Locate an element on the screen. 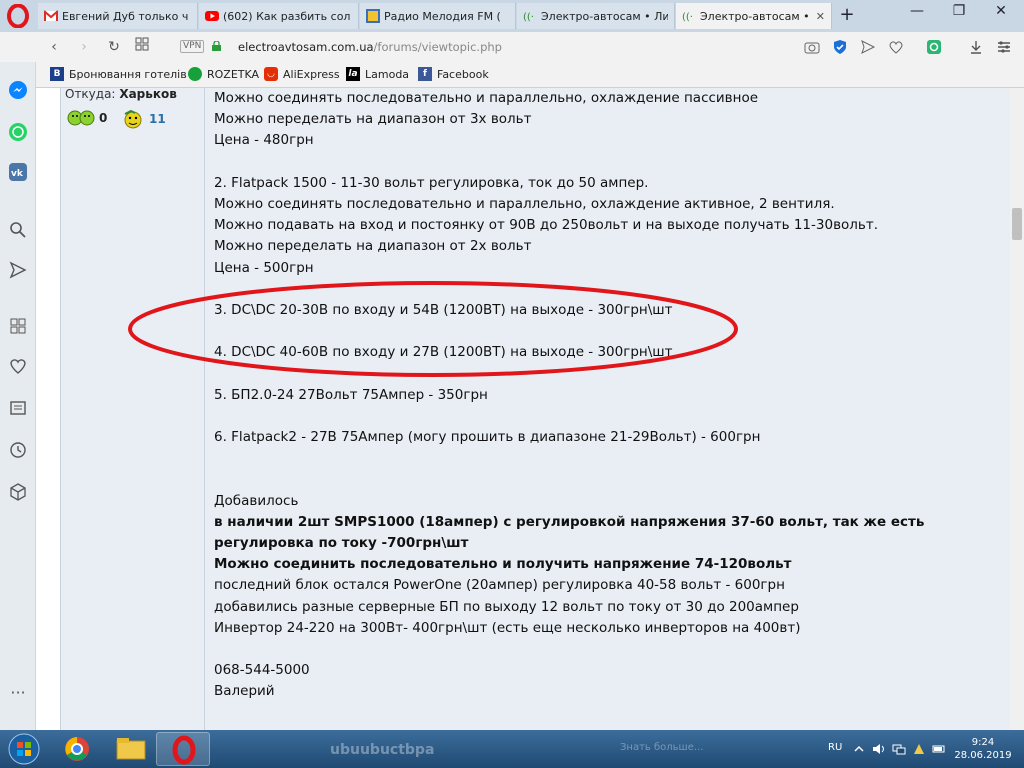 Image resolution: width=1024 pixels, height=768 pixels. tab-gmail: Евгений Дуб только ч is located at coordinates (118, 16).